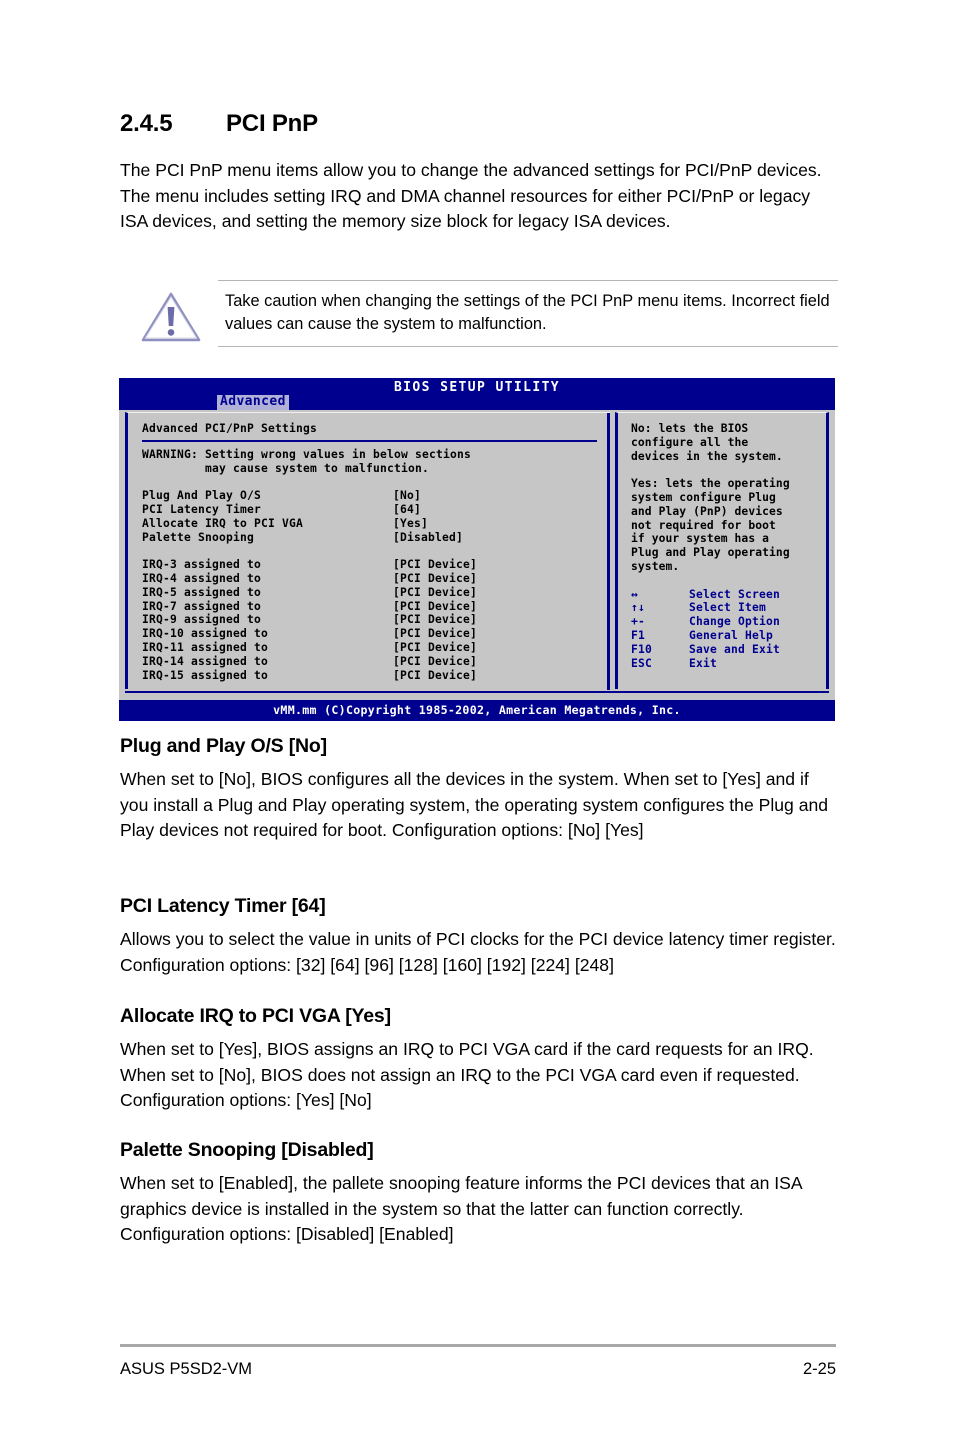  I want to click on setting-value: [No], so click(407, 496).